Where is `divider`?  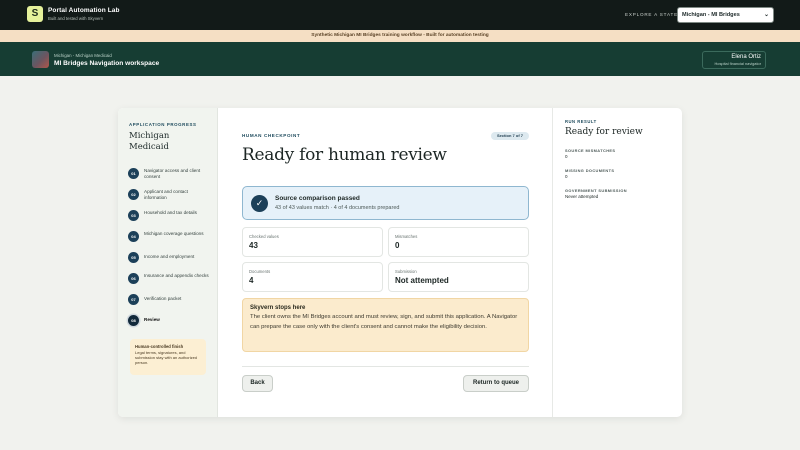 divider is located at coordinates (385, 366).